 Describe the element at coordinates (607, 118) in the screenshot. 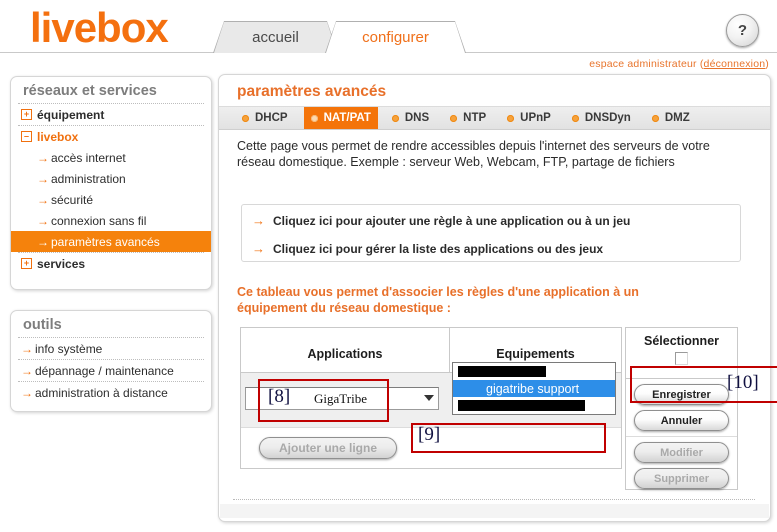

I see `tab-label: DNSDyn` at that location.